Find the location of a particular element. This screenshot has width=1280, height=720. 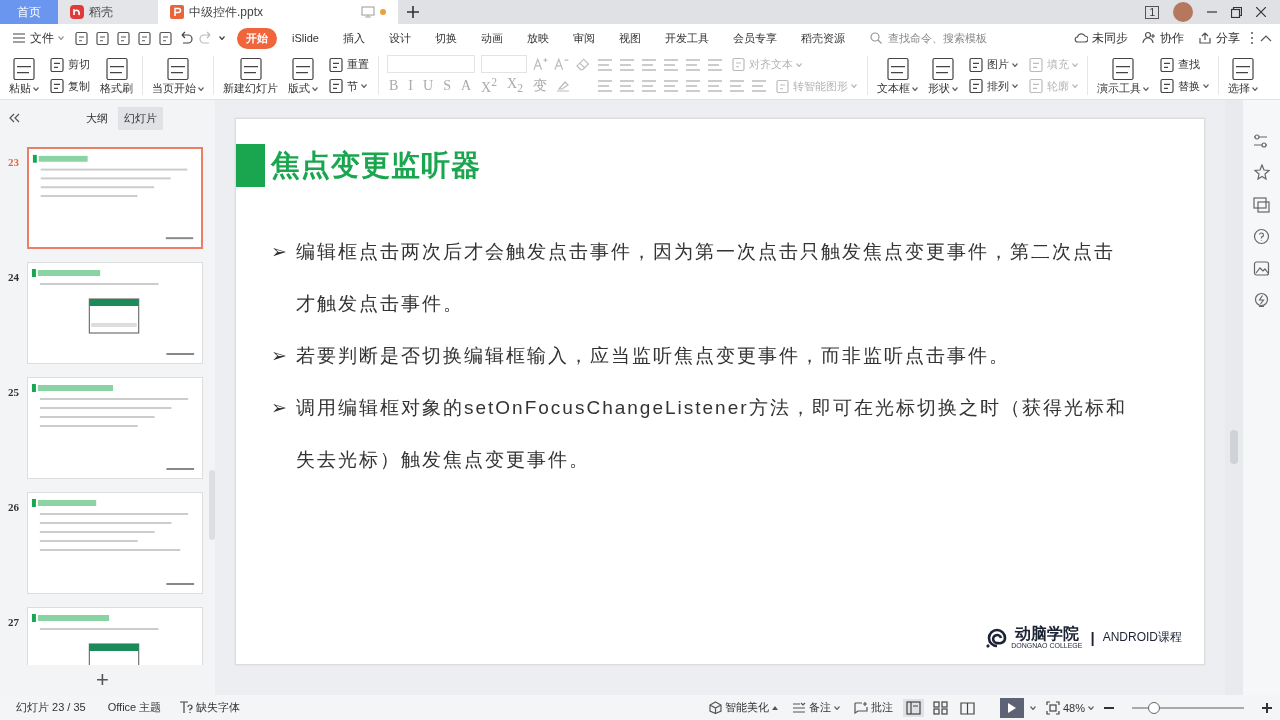

ribbon-tab: 插入 is located at coordinates (353, 38).